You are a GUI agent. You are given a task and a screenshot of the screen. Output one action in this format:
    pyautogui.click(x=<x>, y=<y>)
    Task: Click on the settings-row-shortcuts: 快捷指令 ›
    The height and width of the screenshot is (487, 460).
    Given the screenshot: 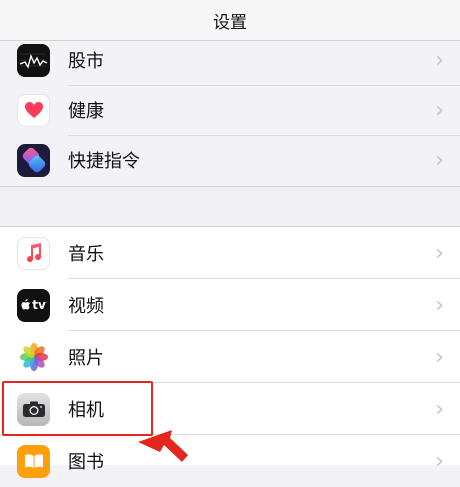 What is the action you would take?
    pyautogui.click(x=230, y=160)
    